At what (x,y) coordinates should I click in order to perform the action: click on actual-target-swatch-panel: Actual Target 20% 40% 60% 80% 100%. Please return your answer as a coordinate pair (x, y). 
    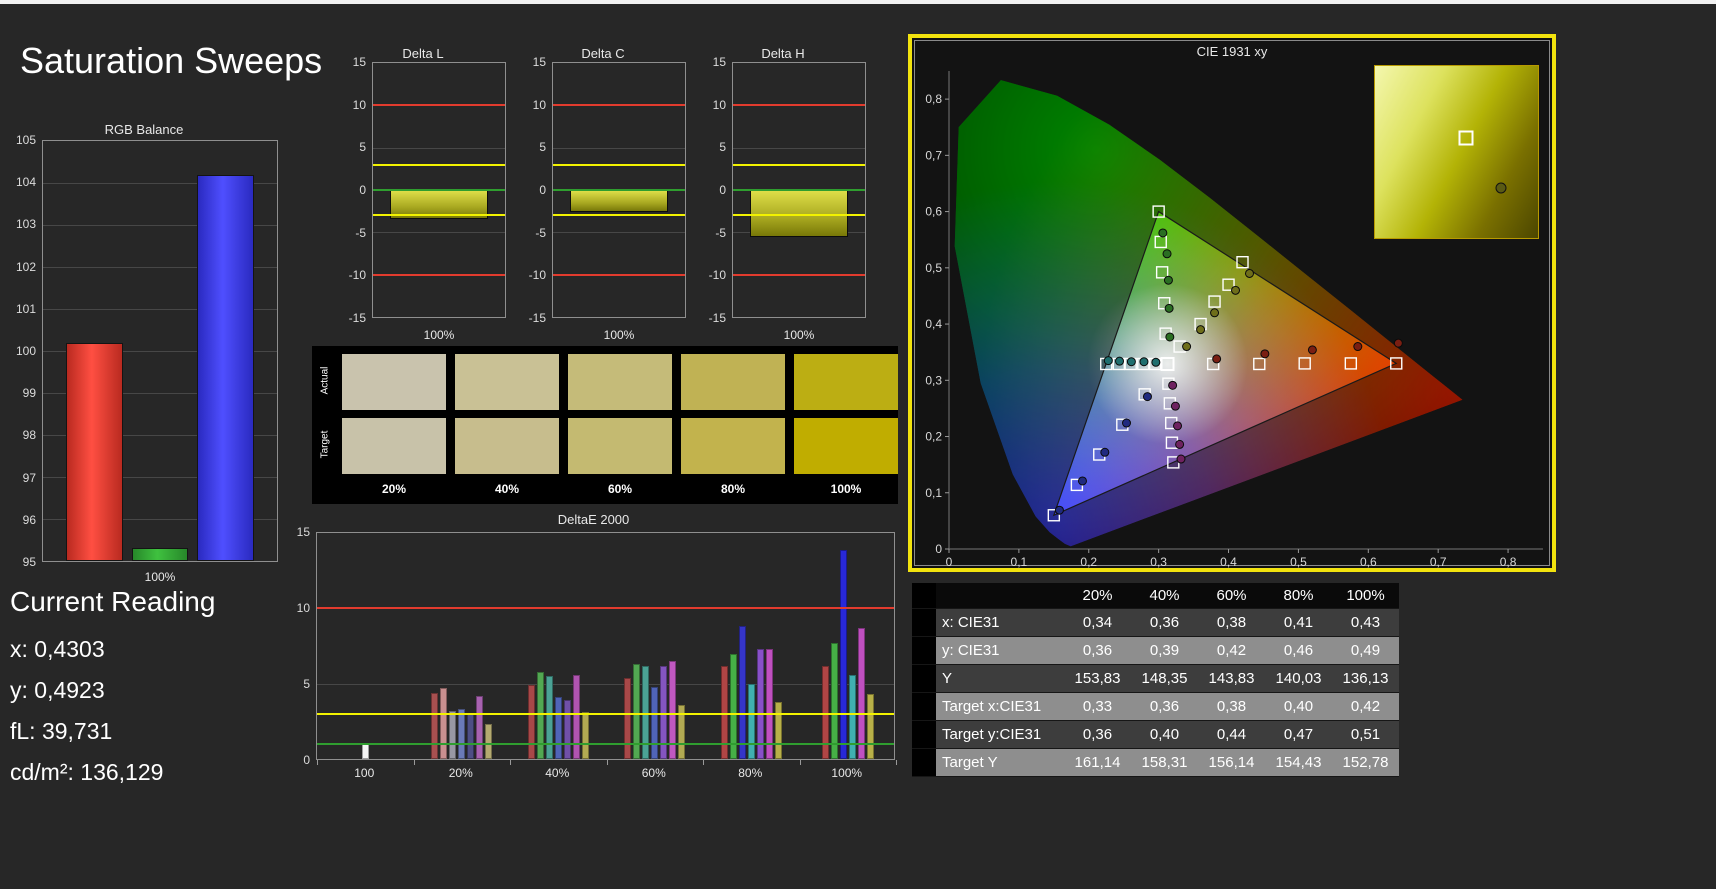
    Looking at the image, I should click on (605, 425).